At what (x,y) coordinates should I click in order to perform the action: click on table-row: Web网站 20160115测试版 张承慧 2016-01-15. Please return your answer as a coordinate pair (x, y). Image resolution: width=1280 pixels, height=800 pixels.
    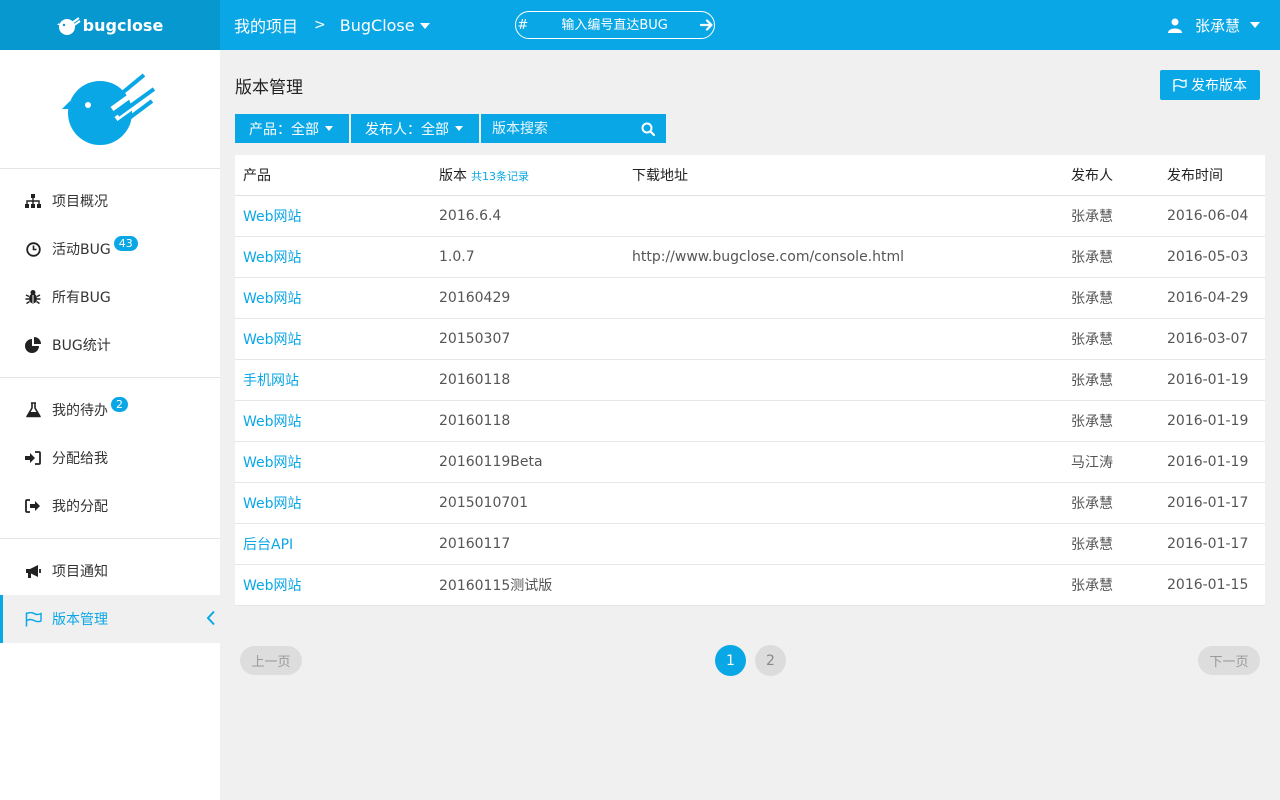
    Looking at the image, I should click on (750, 585).